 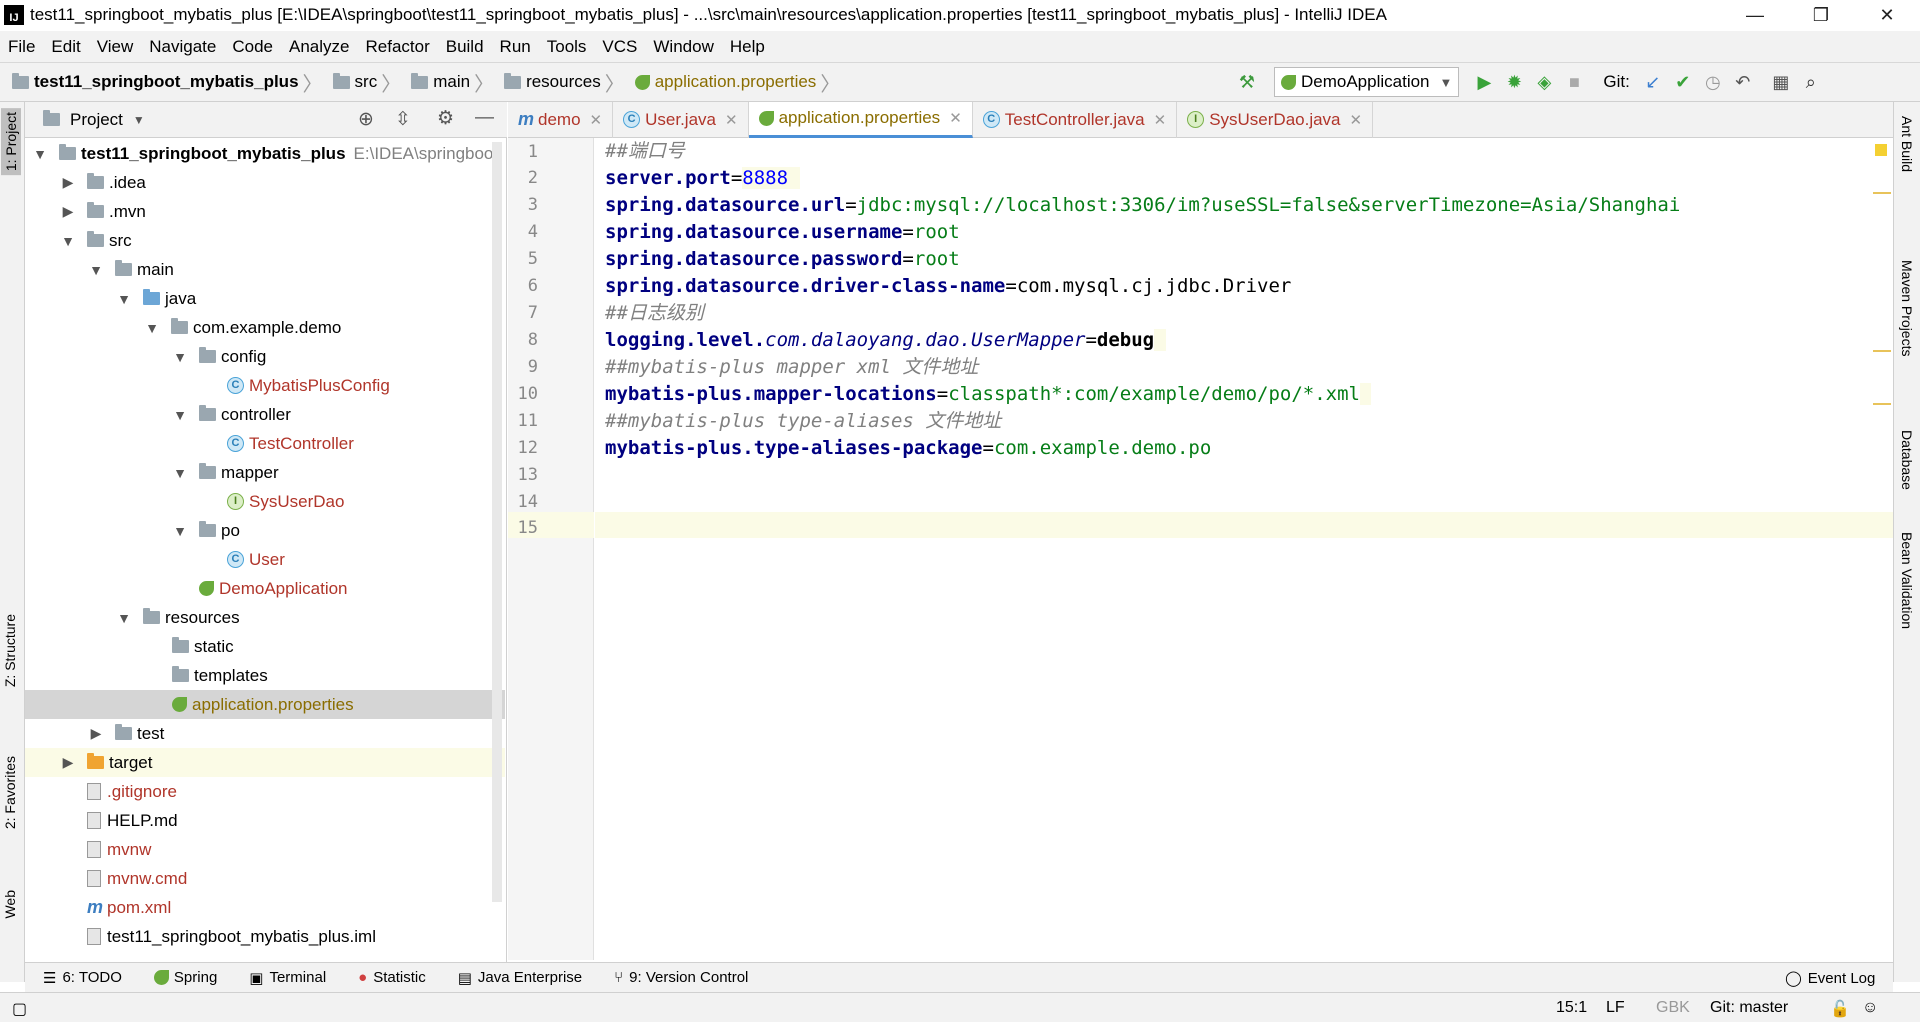 What do you see at coordinates (1683, 82) in the screenshot?
I see `git-commit-icon: ✔` at bounding box center [1683, 82].